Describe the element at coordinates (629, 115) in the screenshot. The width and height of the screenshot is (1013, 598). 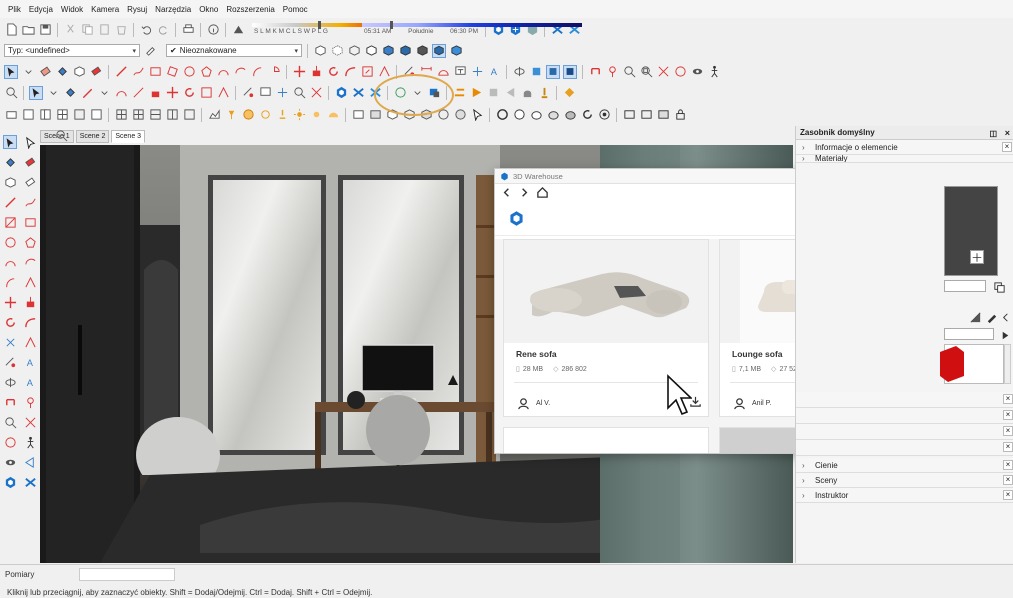
I see `frame-icon` at that location.